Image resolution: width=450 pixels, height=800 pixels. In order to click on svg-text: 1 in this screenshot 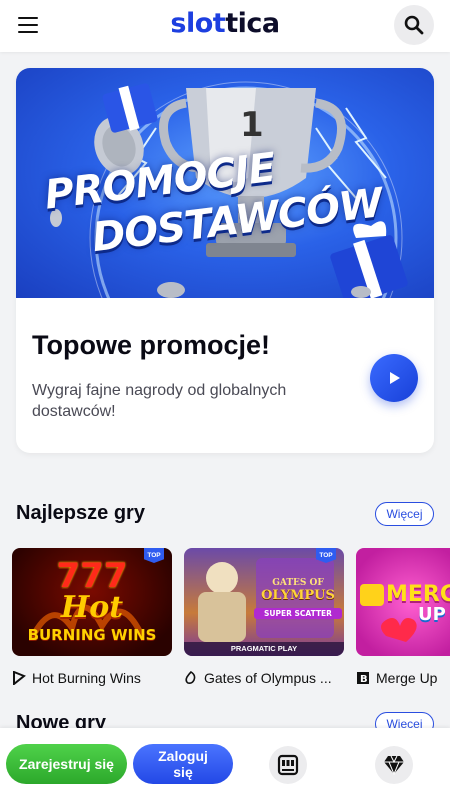, I will do `click(252, 125)`.